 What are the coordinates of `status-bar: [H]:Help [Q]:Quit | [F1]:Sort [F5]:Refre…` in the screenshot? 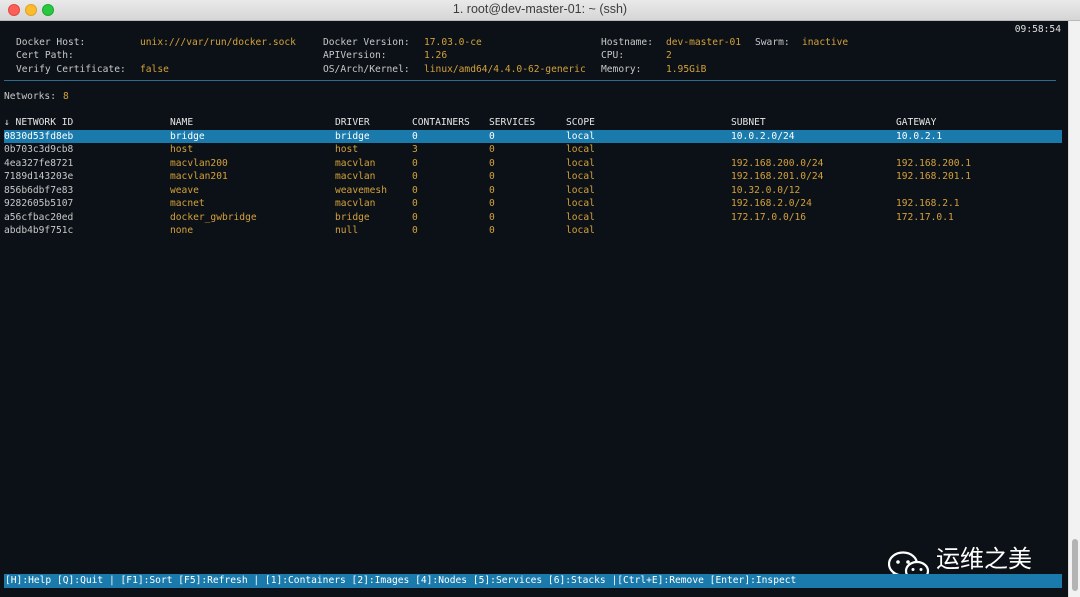 It's located at (533, 581).